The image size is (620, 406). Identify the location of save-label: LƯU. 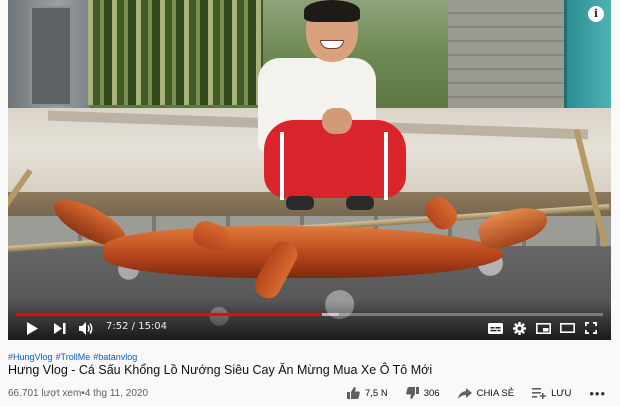
(561, 393).